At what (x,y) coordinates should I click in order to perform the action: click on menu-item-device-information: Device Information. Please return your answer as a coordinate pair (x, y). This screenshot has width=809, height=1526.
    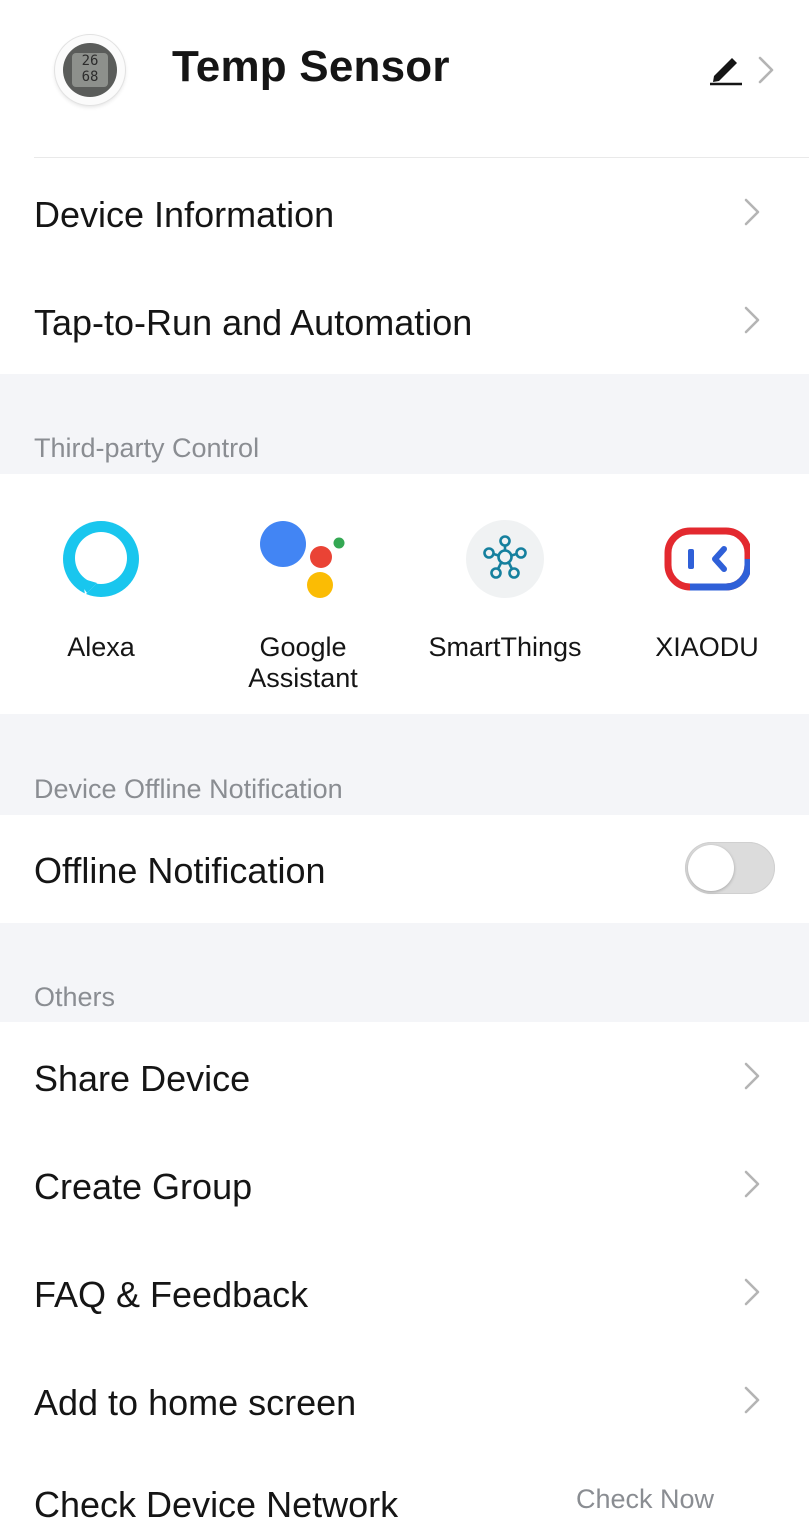
    Looking at the image, I should click on (404, 212).